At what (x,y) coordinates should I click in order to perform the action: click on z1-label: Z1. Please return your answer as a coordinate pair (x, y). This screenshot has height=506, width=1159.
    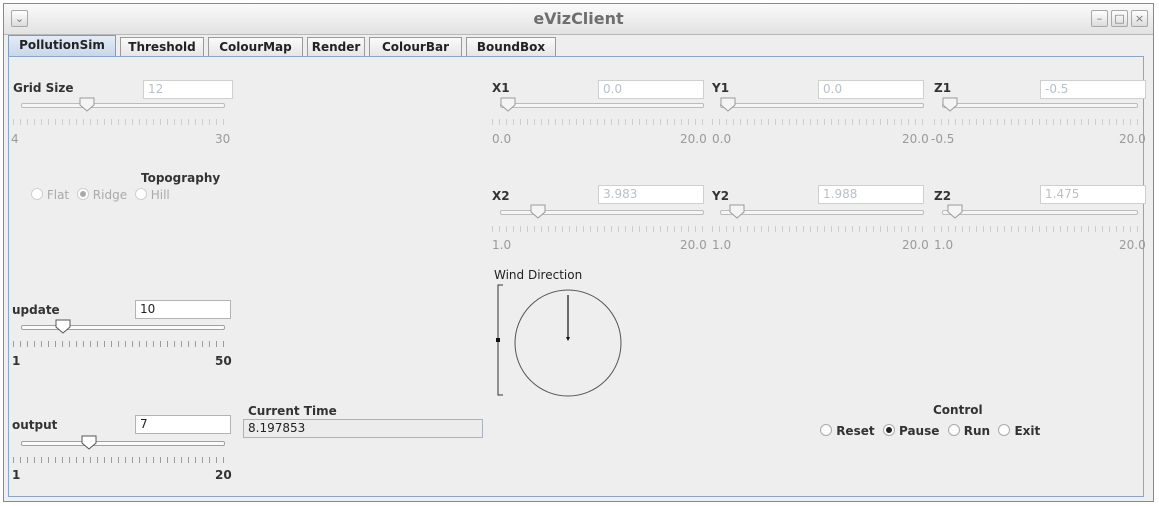
    Looking at the image, I should click on (943, 88).